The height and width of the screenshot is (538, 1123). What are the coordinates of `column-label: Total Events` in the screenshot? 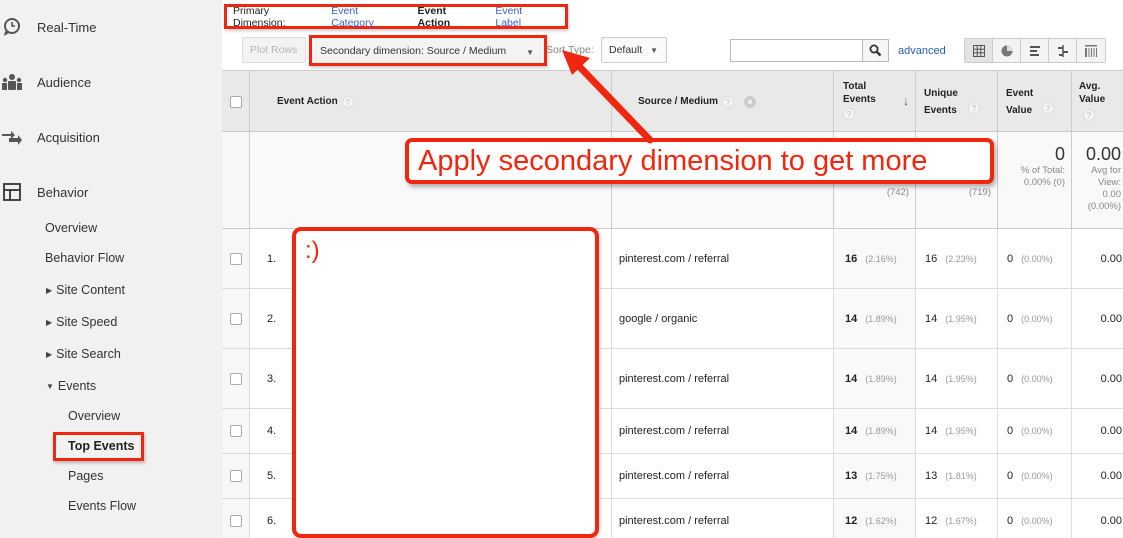 It's located at (859, 93).